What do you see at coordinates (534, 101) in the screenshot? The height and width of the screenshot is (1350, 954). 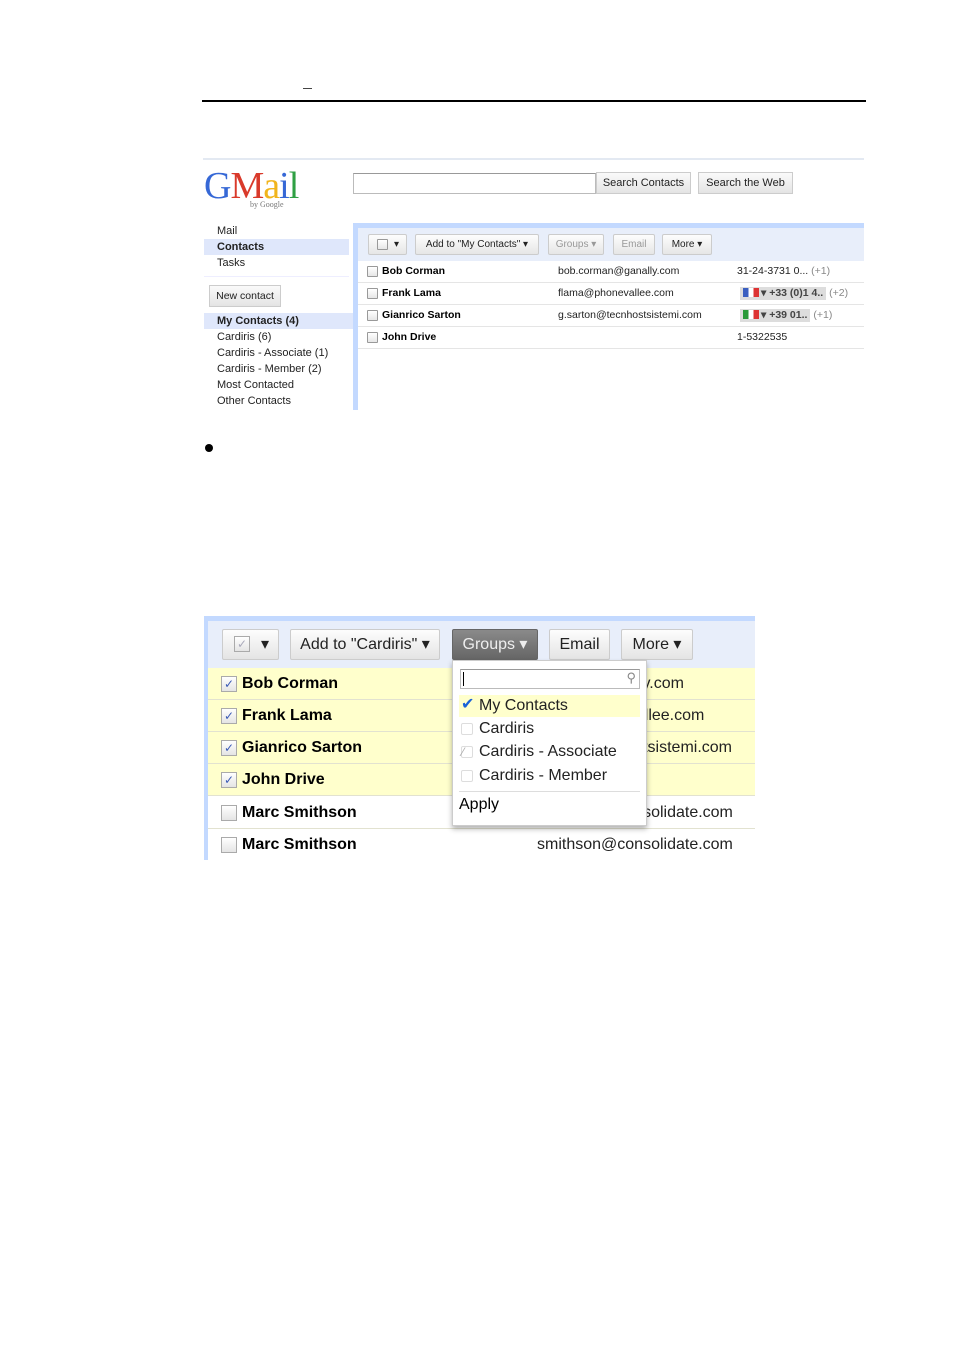 I see `header-rule` at bounding box center [534, 101].